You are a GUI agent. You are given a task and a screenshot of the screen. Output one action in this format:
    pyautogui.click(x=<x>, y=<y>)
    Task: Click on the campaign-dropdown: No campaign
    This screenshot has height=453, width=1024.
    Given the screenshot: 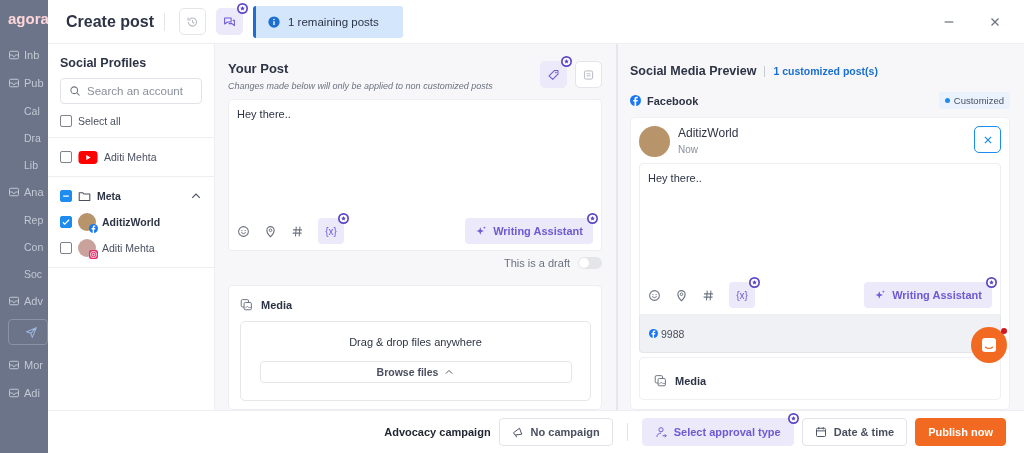 What is the action you would take?
    pyautogui.click(x=555, y=432)
    